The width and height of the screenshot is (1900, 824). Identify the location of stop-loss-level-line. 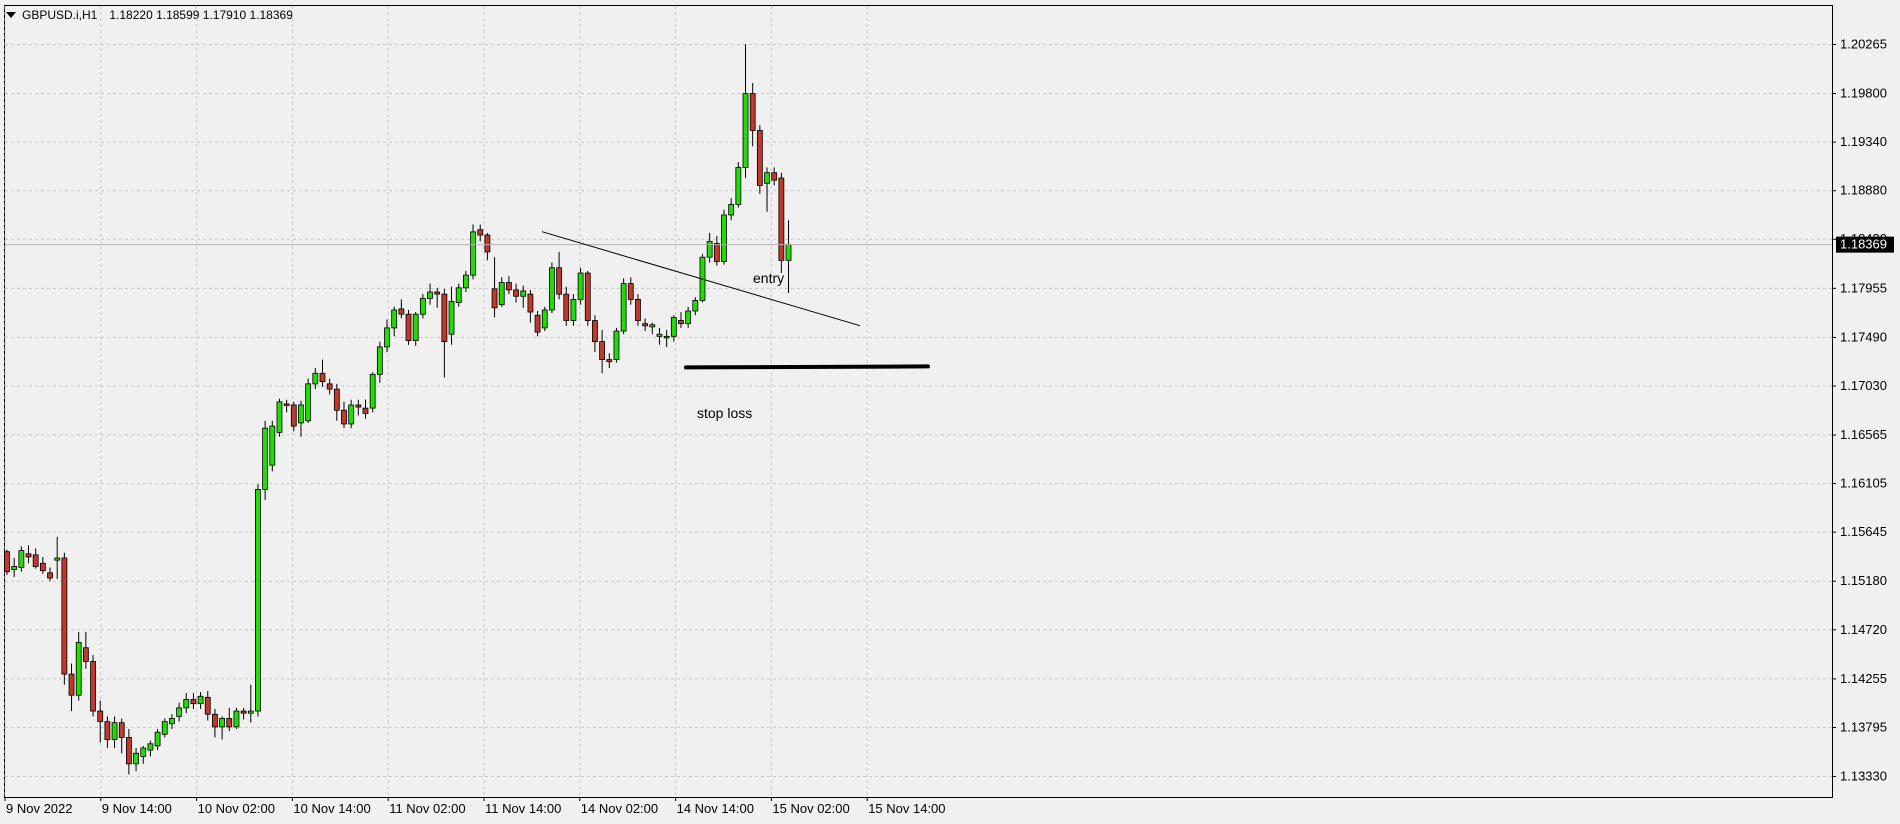
(807, 367).